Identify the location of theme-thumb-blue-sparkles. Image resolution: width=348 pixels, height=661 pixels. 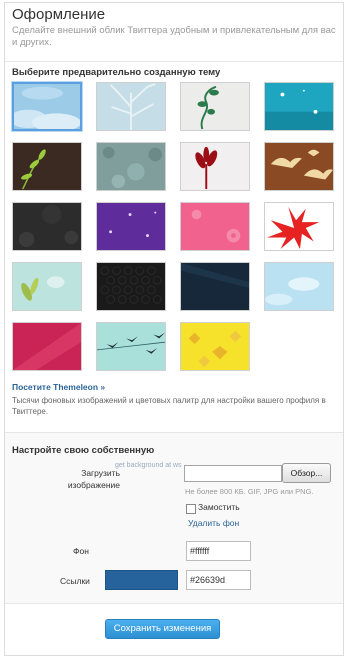
(299, 106).